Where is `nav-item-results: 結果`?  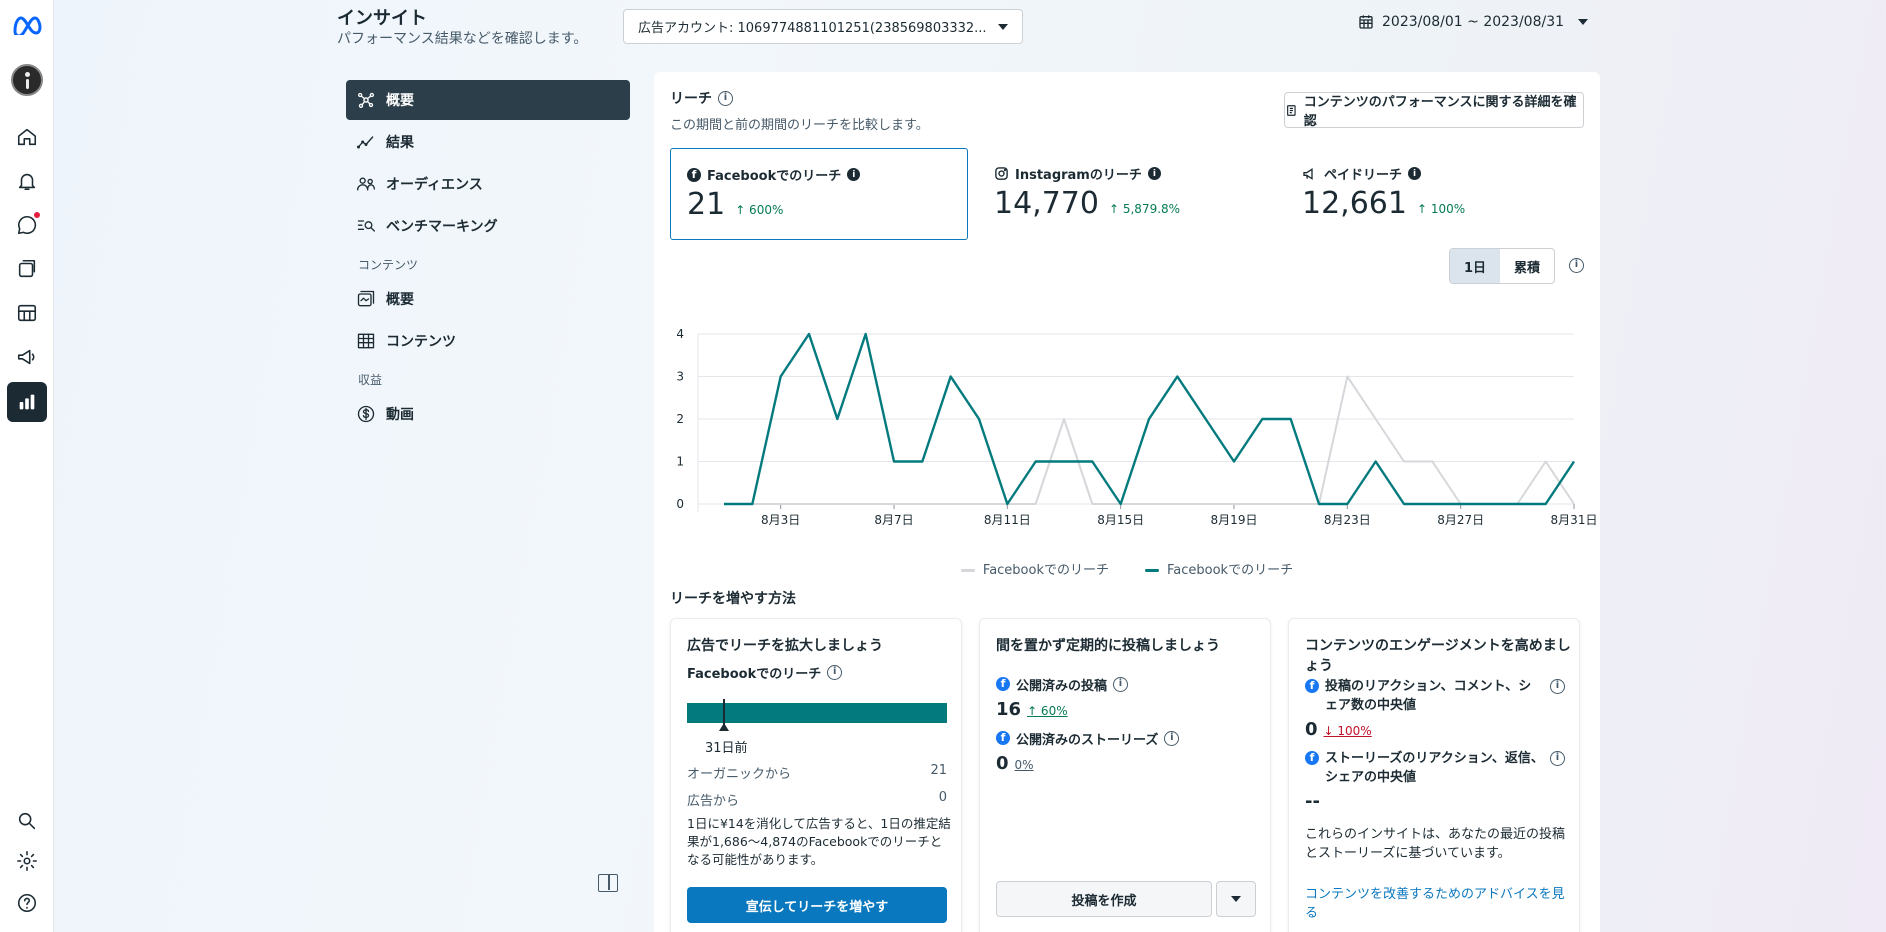
nav-item-results: 結果 is located at coordinates (488, 142).